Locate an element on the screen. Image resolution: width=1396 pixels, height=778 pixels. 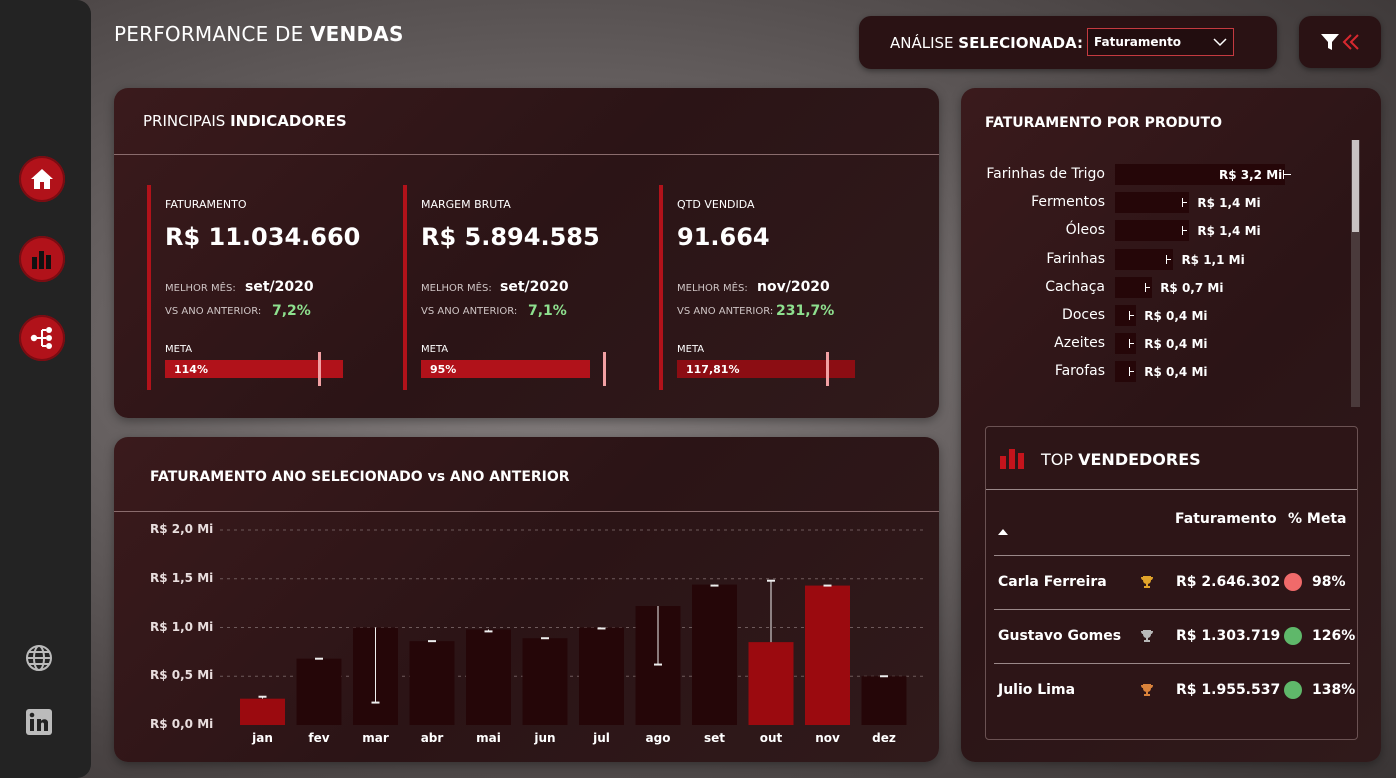
product-row: Óleos R$ 1,4 Mi is located at coordinates (1165, 231).